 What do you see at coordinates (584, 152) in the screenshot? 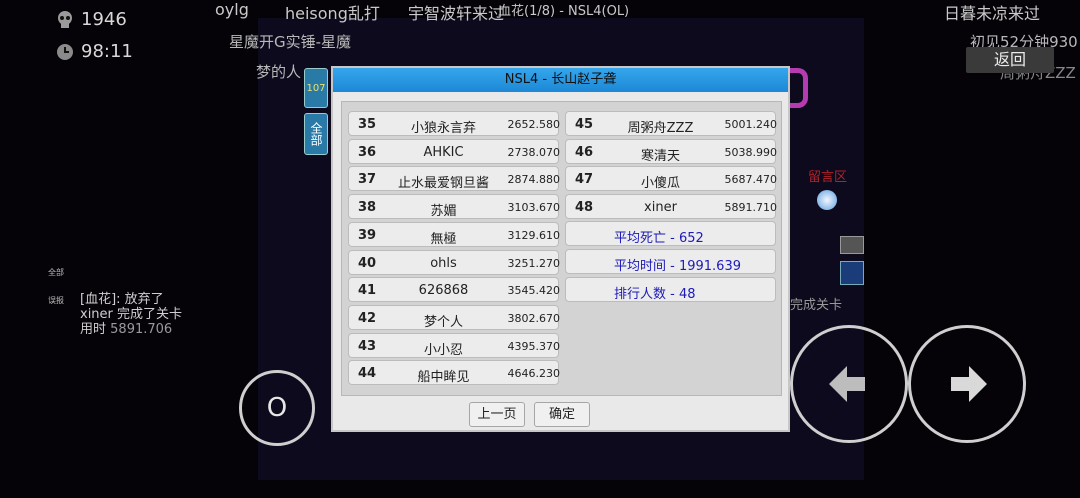
I see `row-rank: 46` at bounding box center [584, 152].